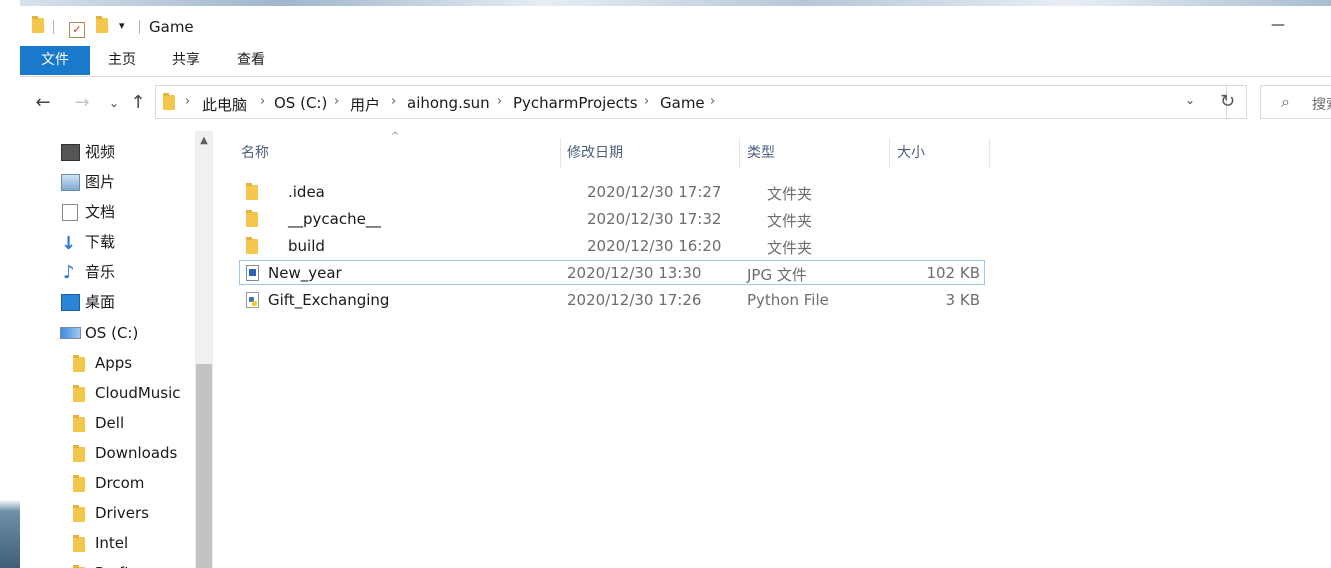 The image size is (1331, 568). Describe the element at coordinates (69, 272) in the screenshot. I see `music-icon: ♪` at that location.